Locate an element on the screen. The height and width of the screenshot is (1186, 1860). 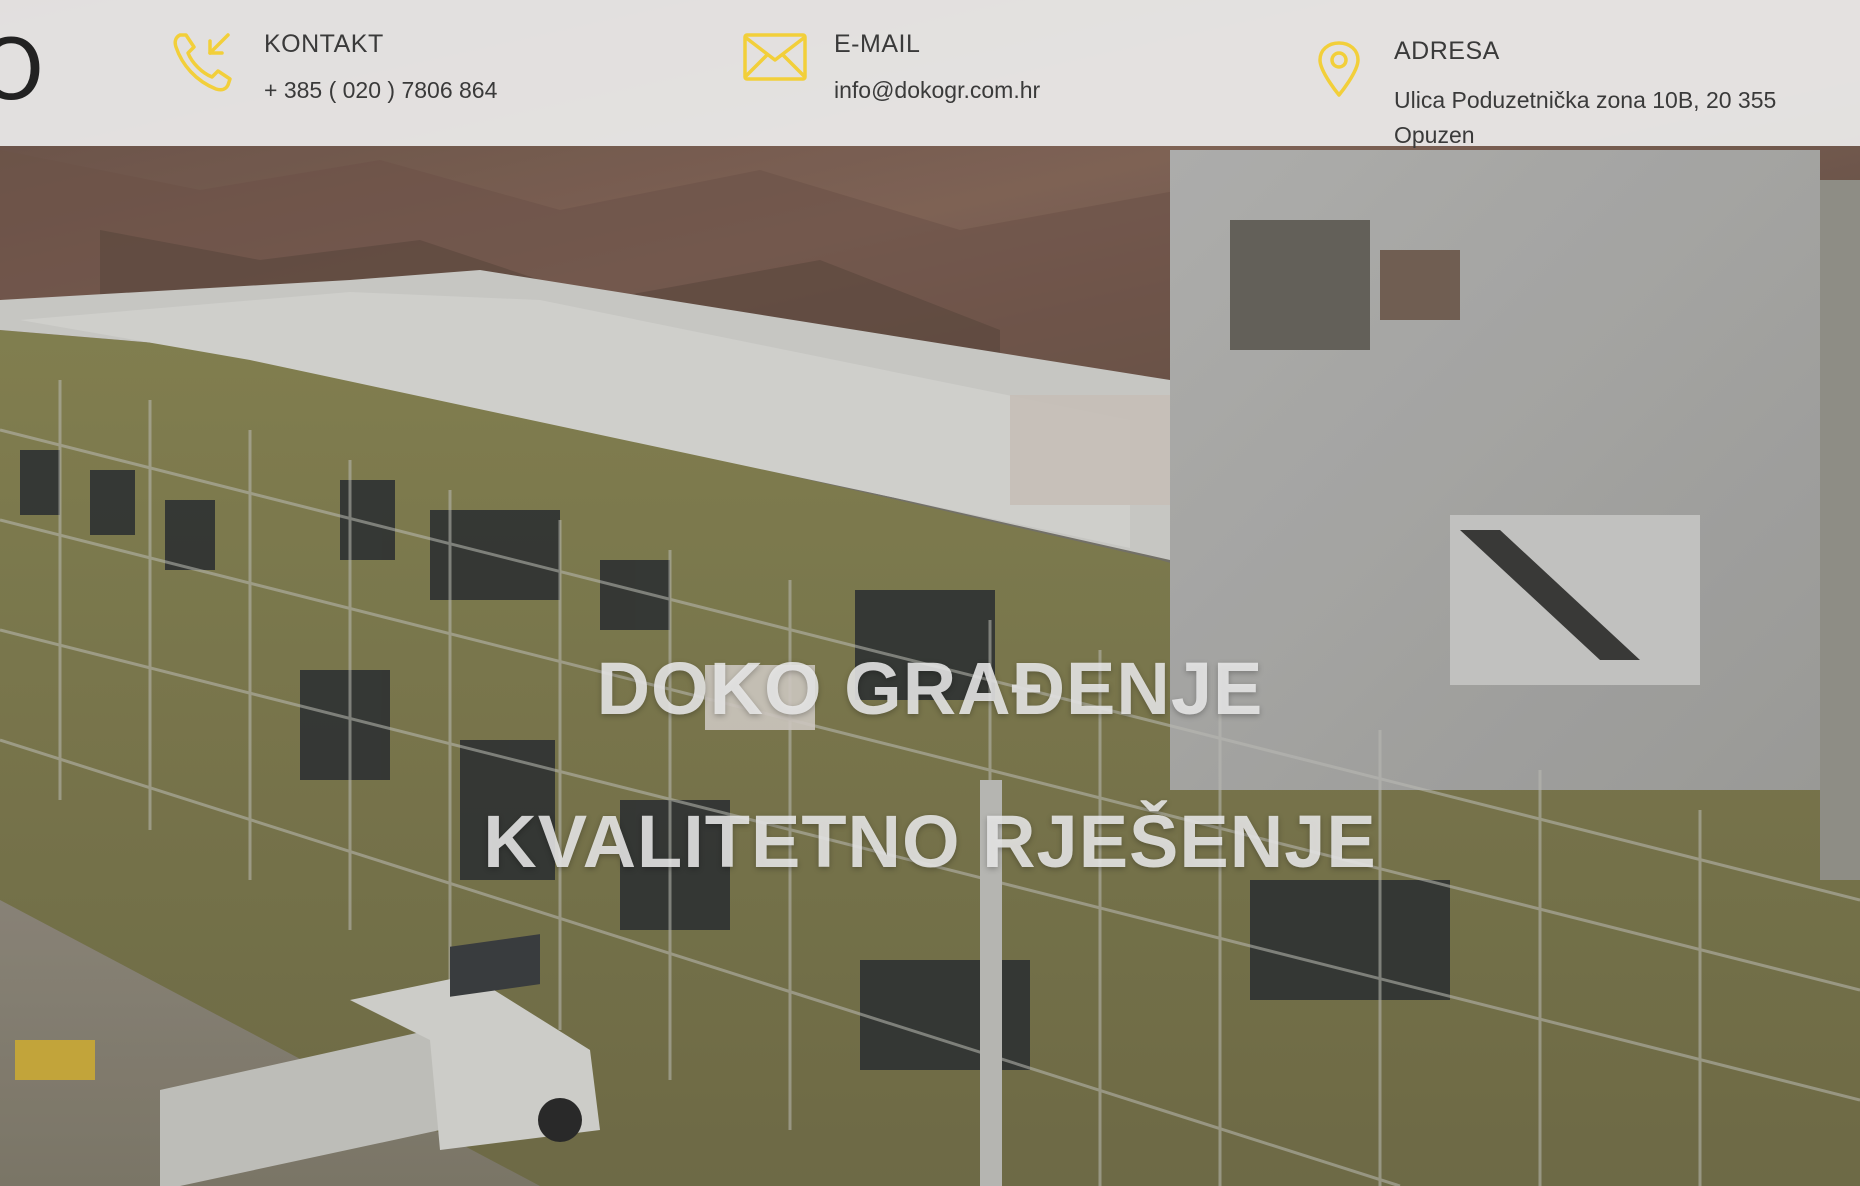
email-link: info@dokogr.com.hr is located at coordinates (937, 90).